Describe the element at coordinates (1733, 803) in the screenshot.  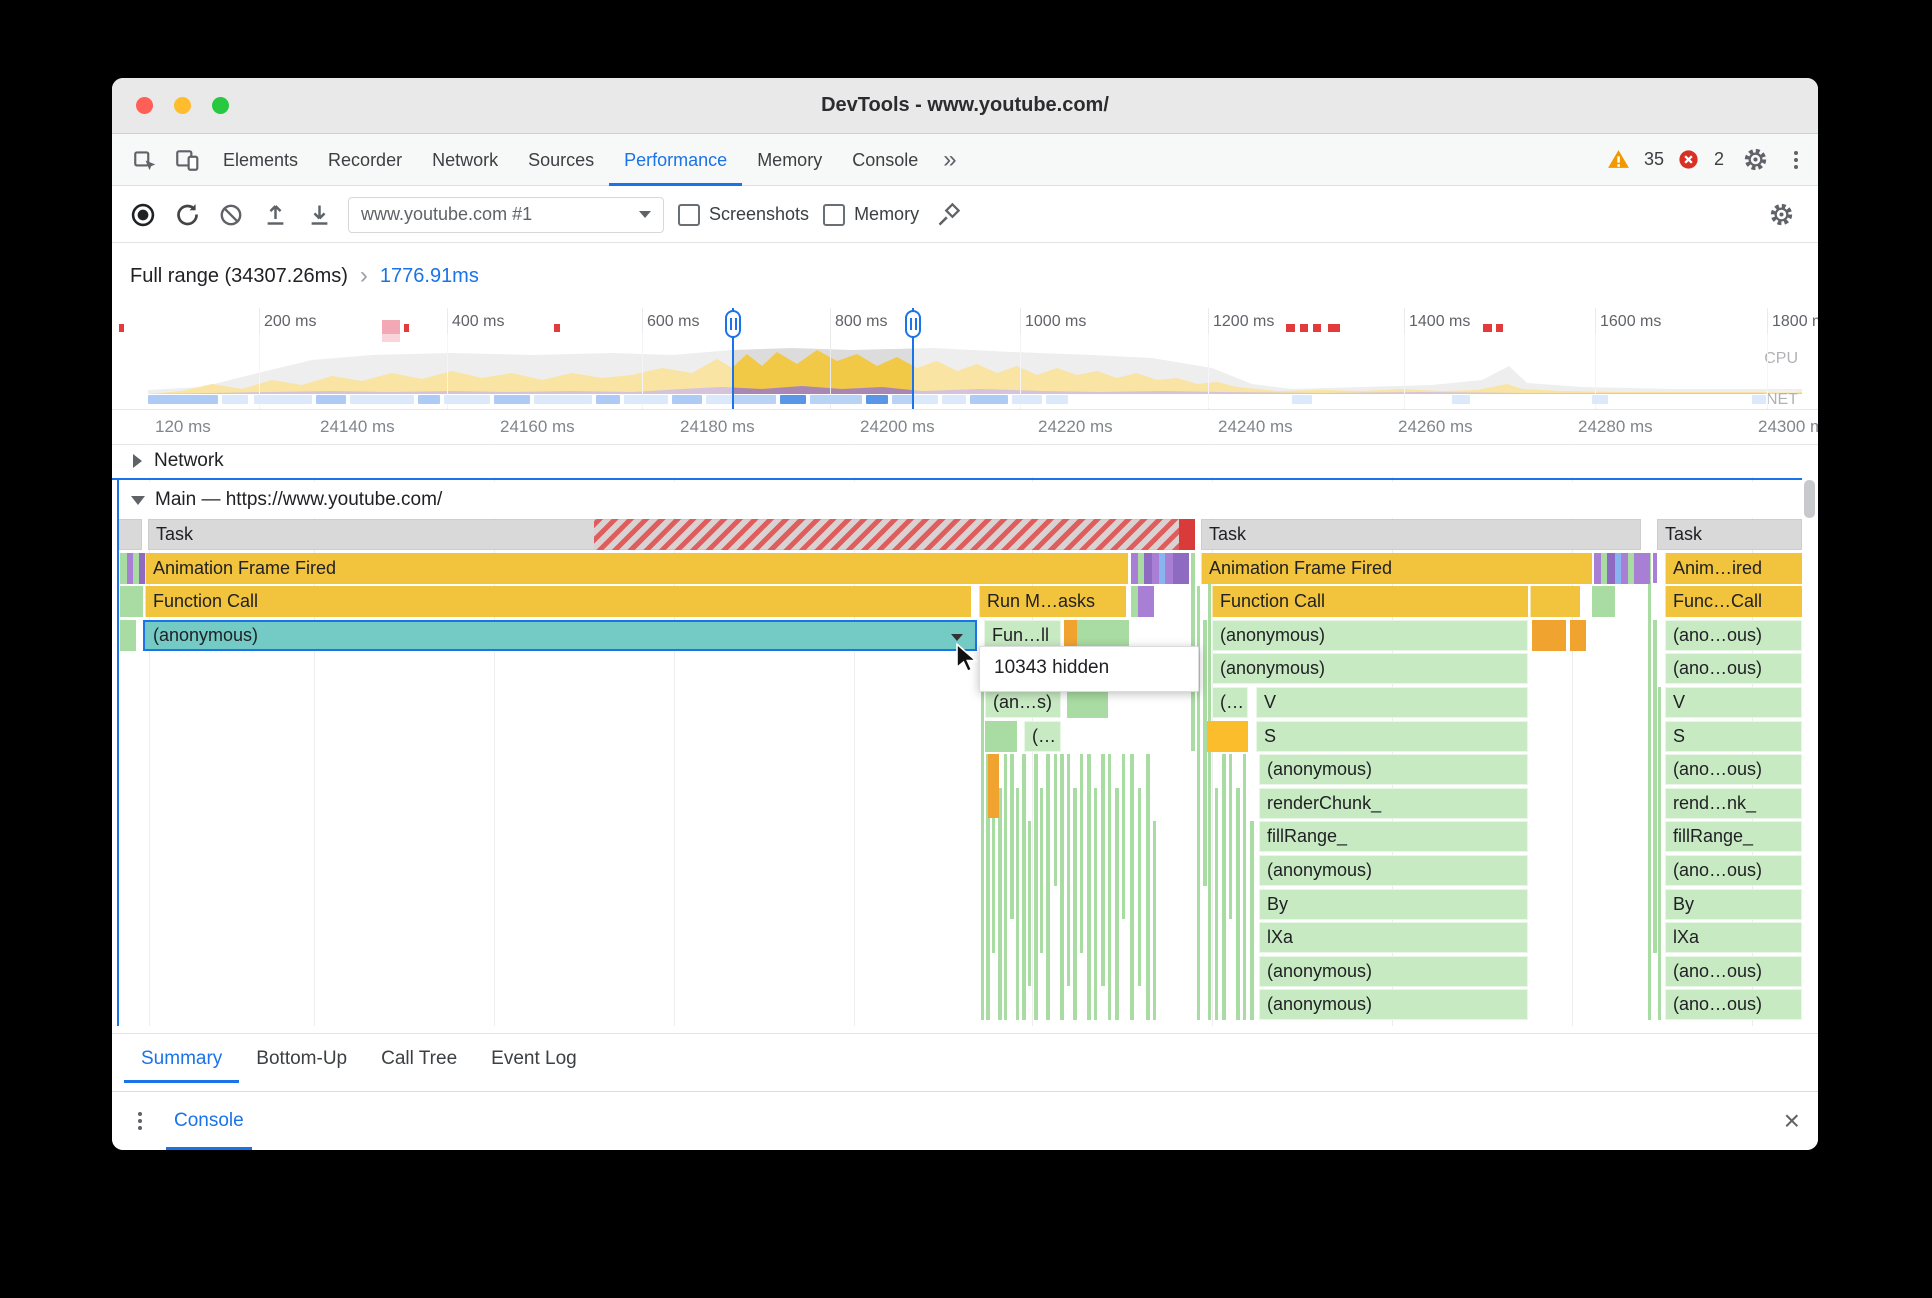
I see `flame-frame: rend…nk_` at that location.